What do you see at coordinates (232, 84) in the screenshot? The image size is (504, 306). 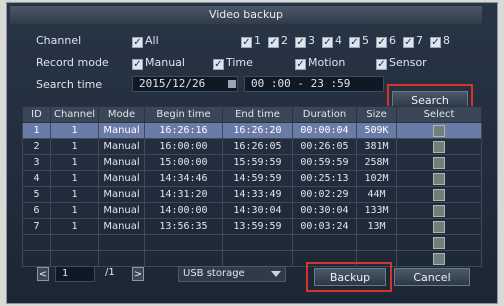 I see `calendar-icon` at bounding box center [232, 84].